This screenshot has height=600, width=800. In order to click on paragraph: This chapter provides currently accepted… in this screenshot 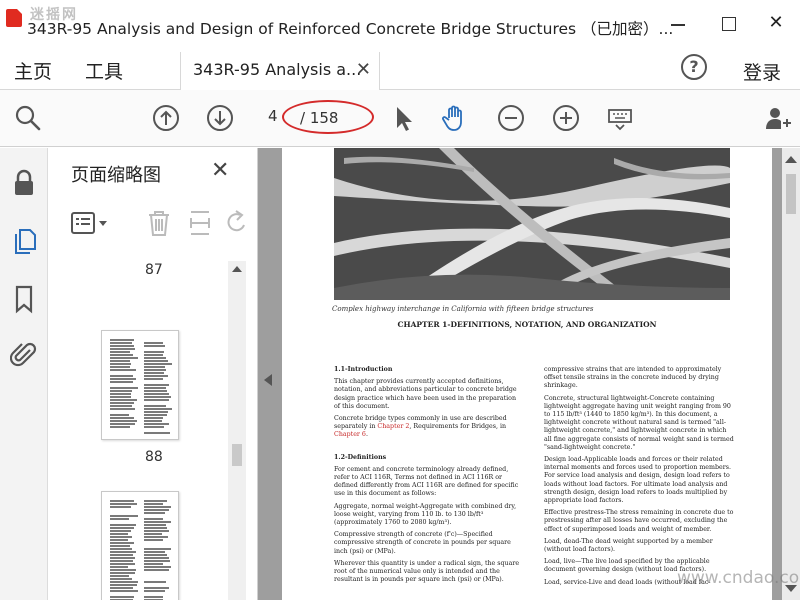, I will do `click(425, 394)`.